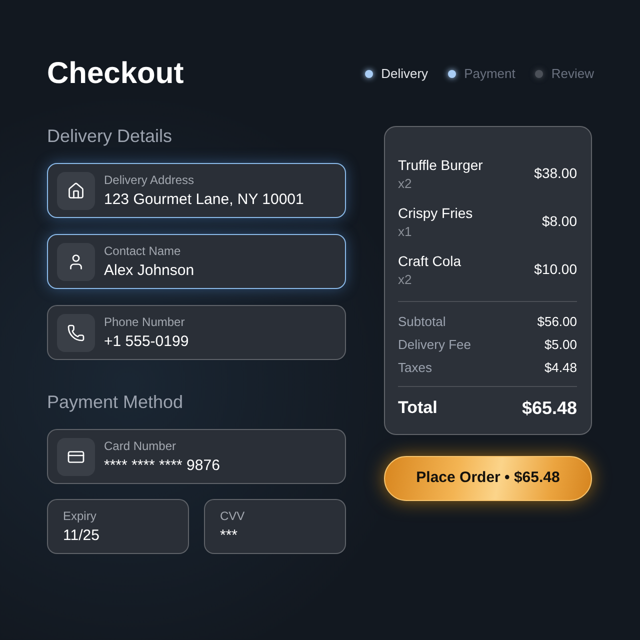  What do you see at coordinates (110, 136) in the screenshot?
I see `section-heading: Delivery Details` at bounding box center [110, 136].